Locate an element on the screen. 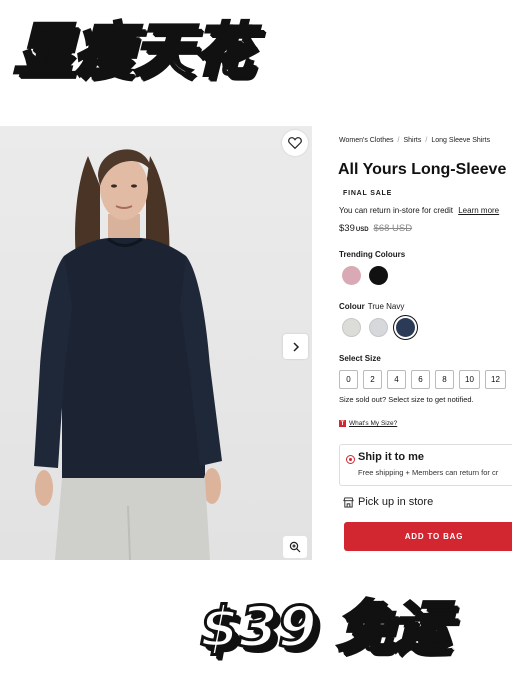  colour-label-text: Colour is located at coordinates (352, 306).